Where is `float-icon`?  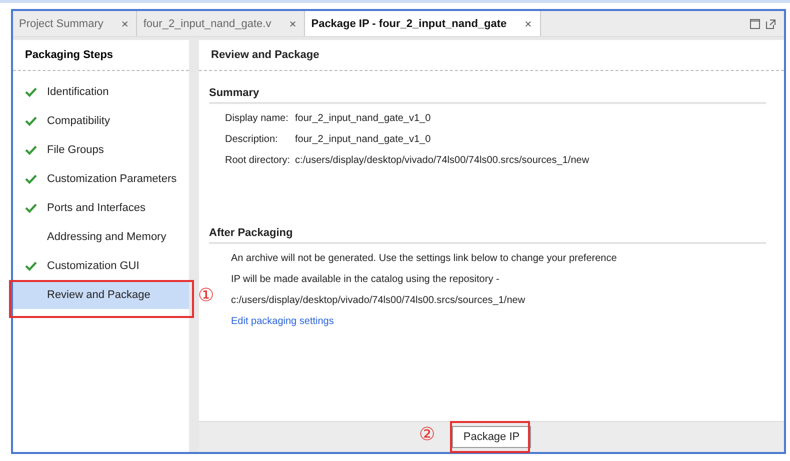
float-icon is located at coordinates (771, 23).